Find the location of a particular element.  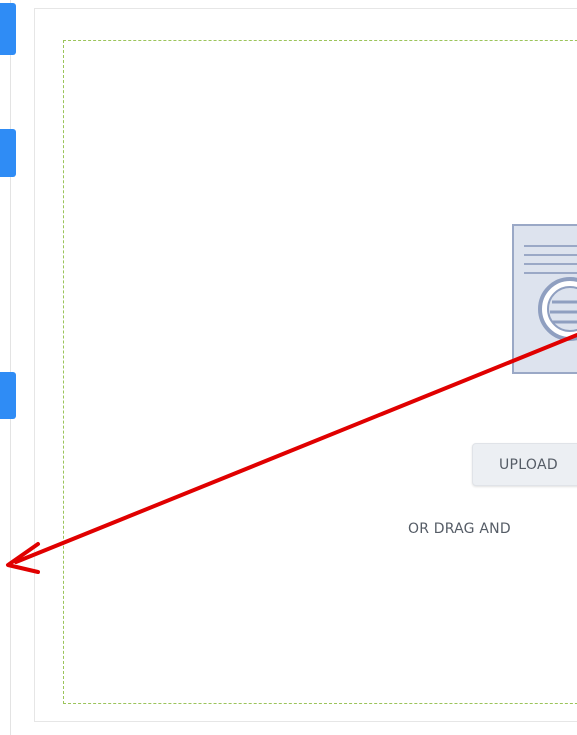

left-sidebar is located at coordinates (8, 367).